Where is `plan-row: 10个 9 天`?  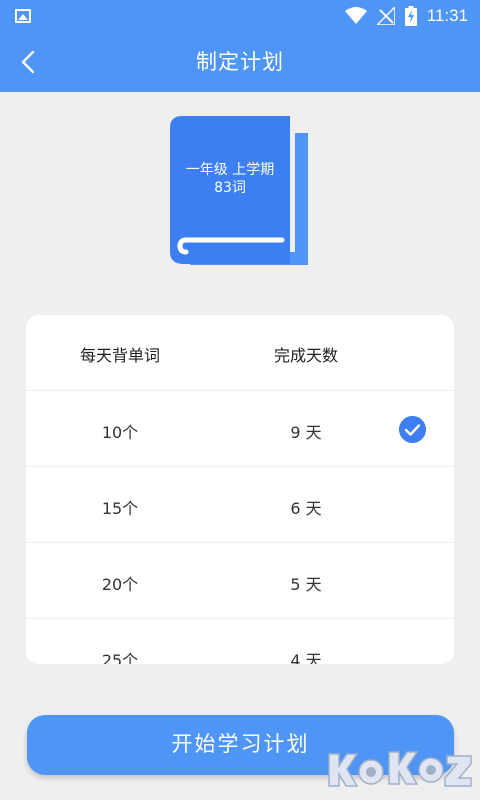
plan-row: 10个 9 天 is located at coordinates (240, 429).